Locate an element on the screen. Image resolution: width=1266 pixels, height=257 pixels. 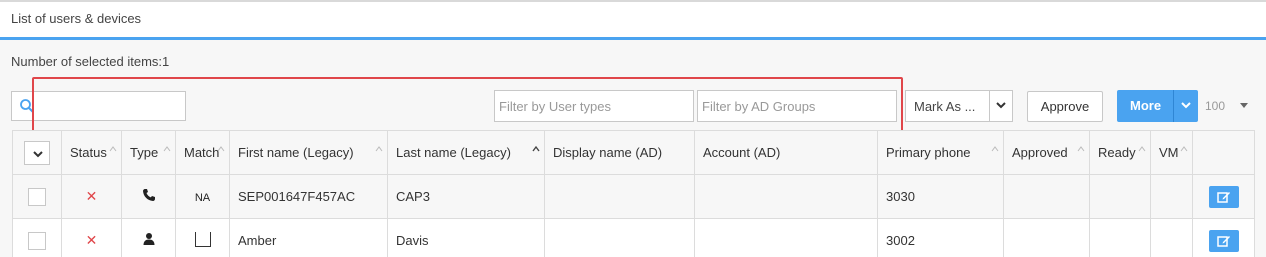
select-all-dropdown is located at coordinates (37, 152).